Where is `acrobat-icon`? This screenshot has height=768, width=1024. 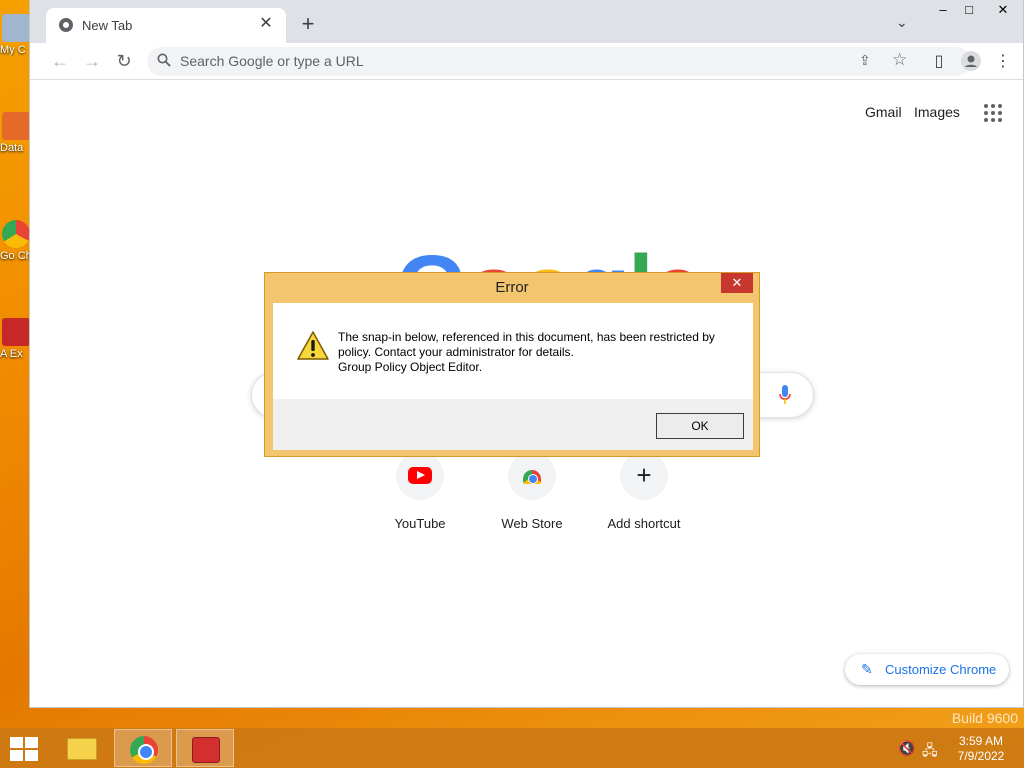 acrobat-icon is located at coordinates (16, 332).